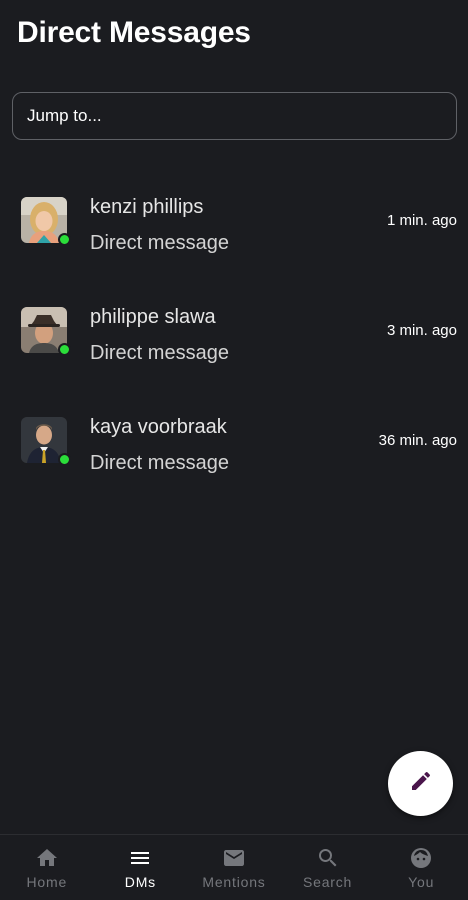  I want to click on jump-to-search-box, so click(234, 116).